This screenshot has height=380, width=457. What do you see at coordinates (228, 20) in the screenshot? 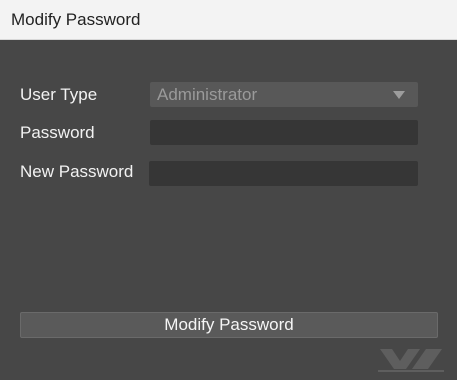
I see `title-bar: Modify Password` at bounding box center [228, 20].